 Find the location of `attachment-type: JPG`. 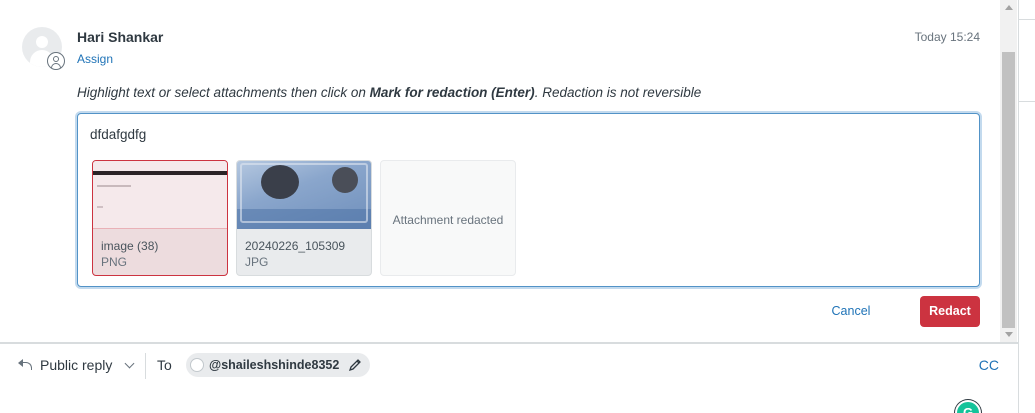

attachment-type: JPG is located at coordinates (257, 262).